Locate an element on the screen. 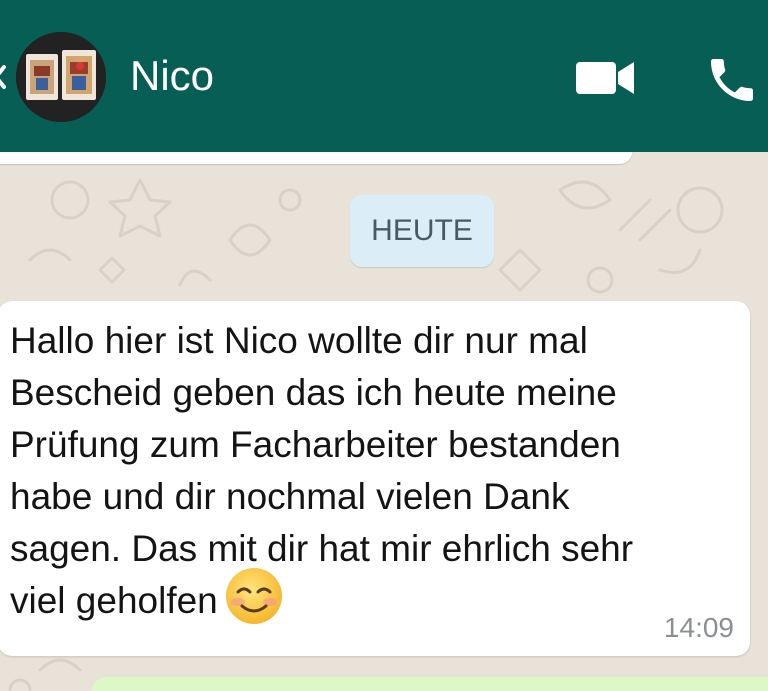 The height and width of the screenshot is (691, 768). avatar is located at coordinates (61, 77).